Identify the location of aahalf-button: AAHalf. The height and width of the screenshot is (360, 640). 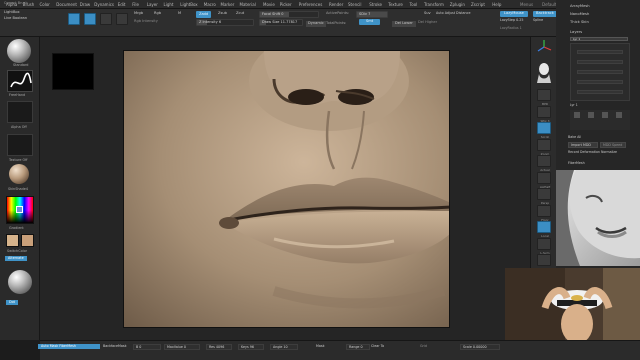
(544, 179).